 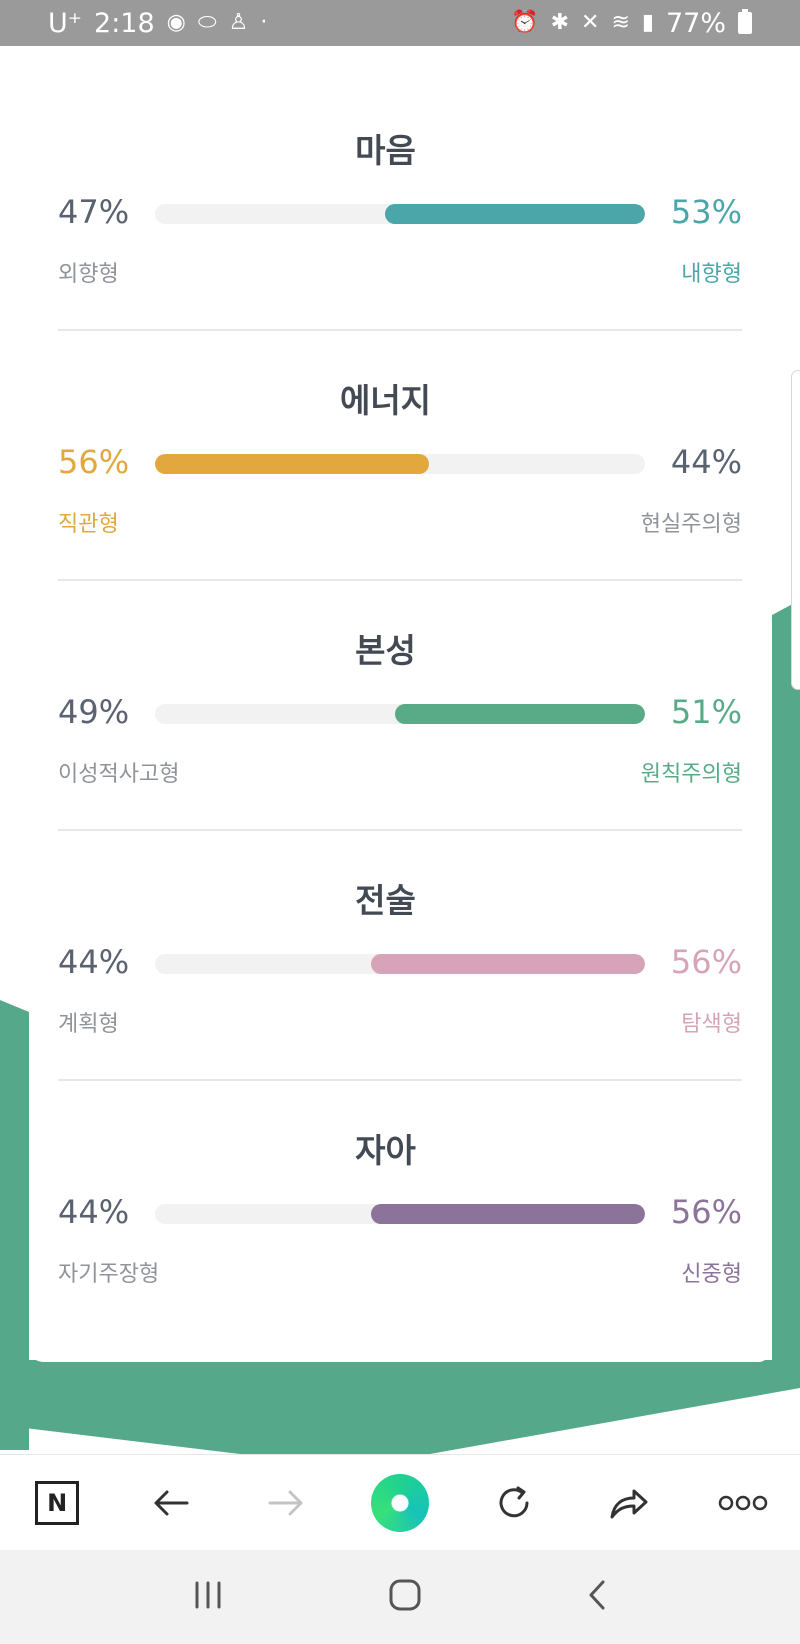 I want to click on naver-home-button: N, so click(x=57, y=1503).